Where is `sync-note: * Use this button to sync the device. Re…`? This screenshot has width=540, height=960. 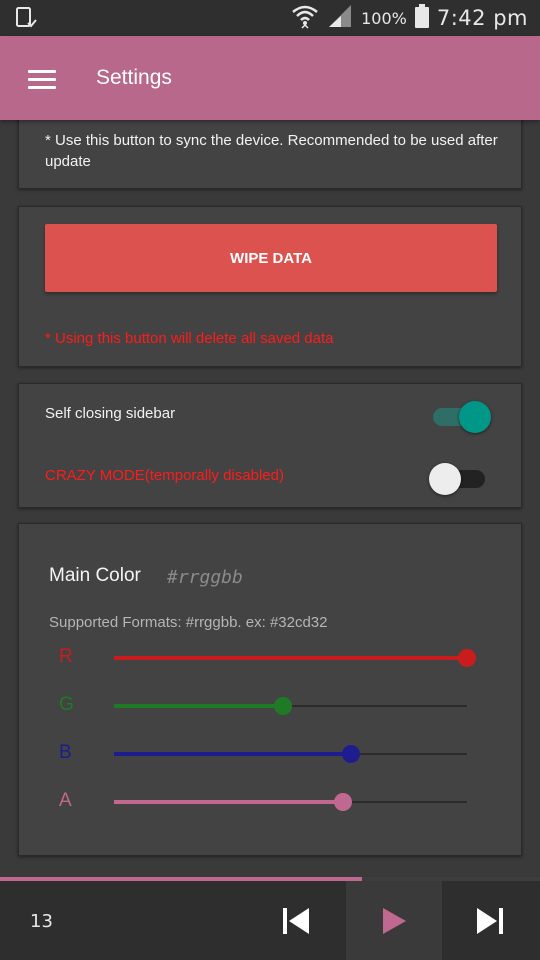
sync-note: * Use this button to sync the device. Re… is located at coordinates (271, 151).